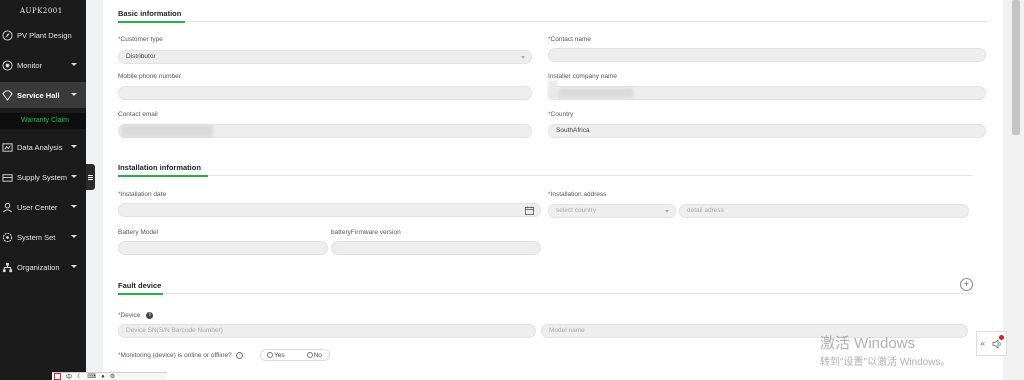 The height and width of the screenshot is (380, 1024). What do you see at coordinates (824, 211) in the screenshot?
I see `detail-address-input: detail adress` at bounding box center [824, 211].